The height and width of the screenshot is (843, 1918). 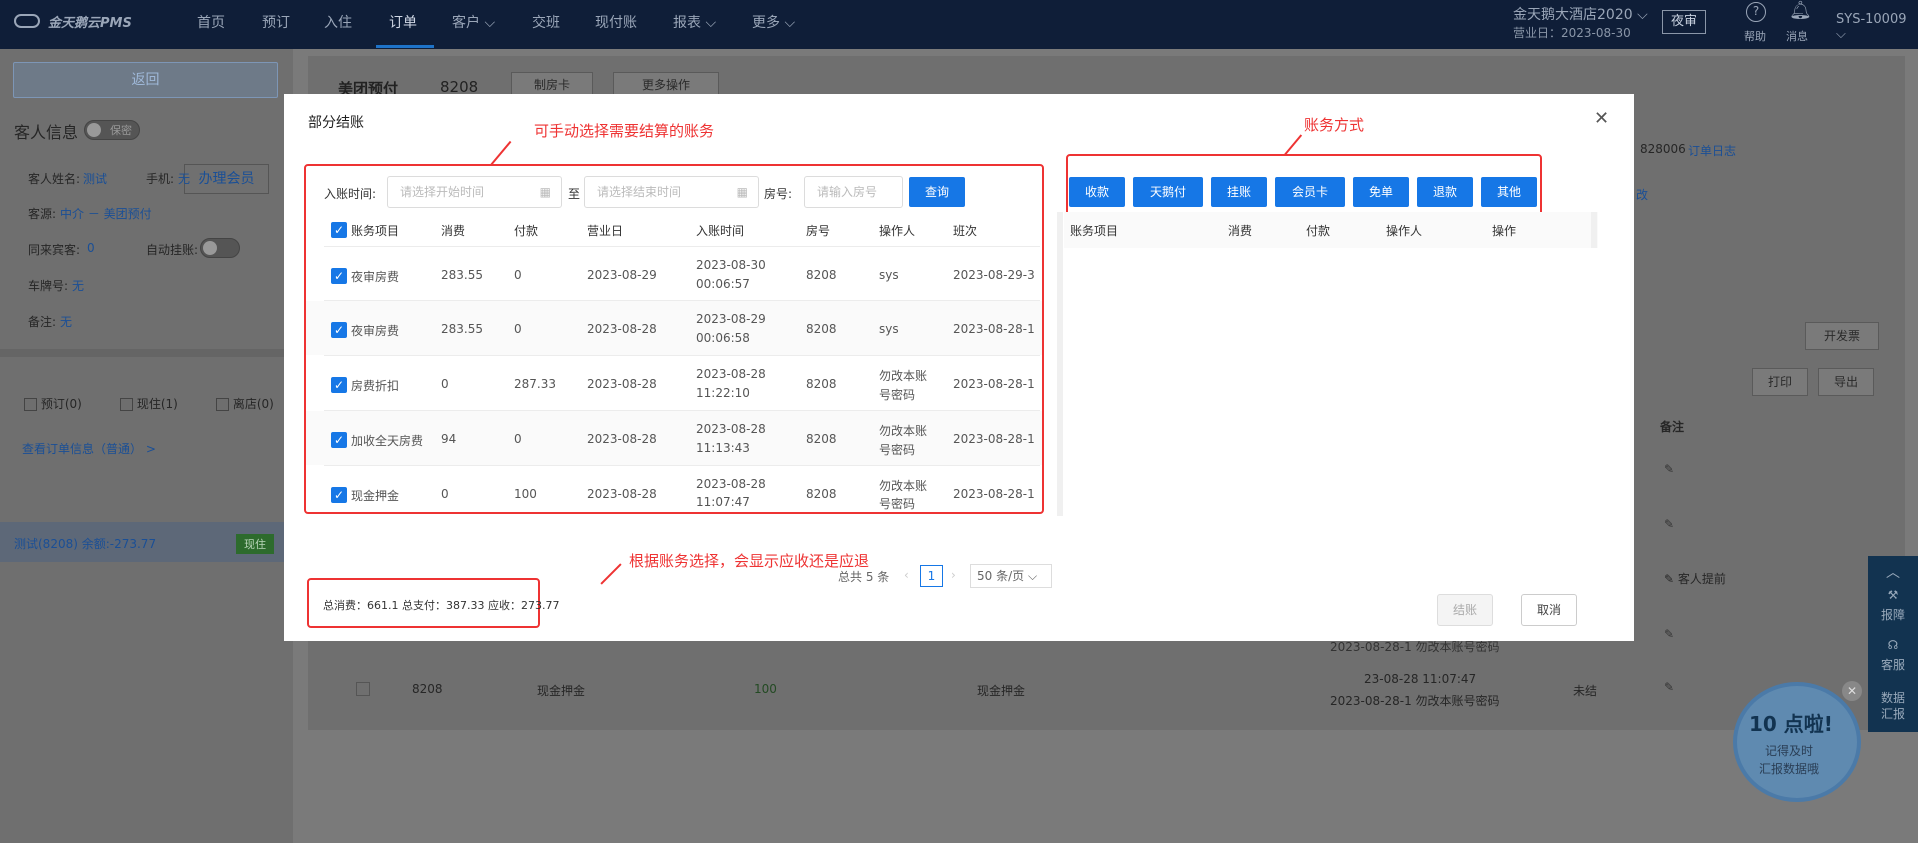 I want to click on promo-badge: 10 点啦! 记得及时 汇报数据哦, so click(x=1797, y=742).